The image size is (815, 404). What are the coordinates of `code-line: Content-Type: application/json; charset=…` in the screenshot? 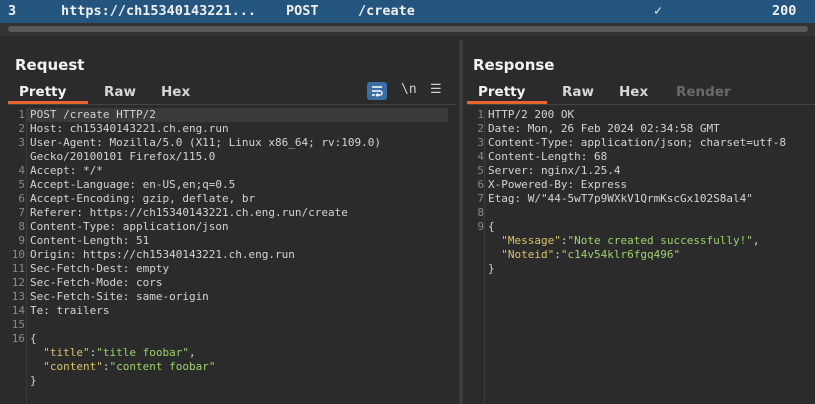 It's located at (637, 142).